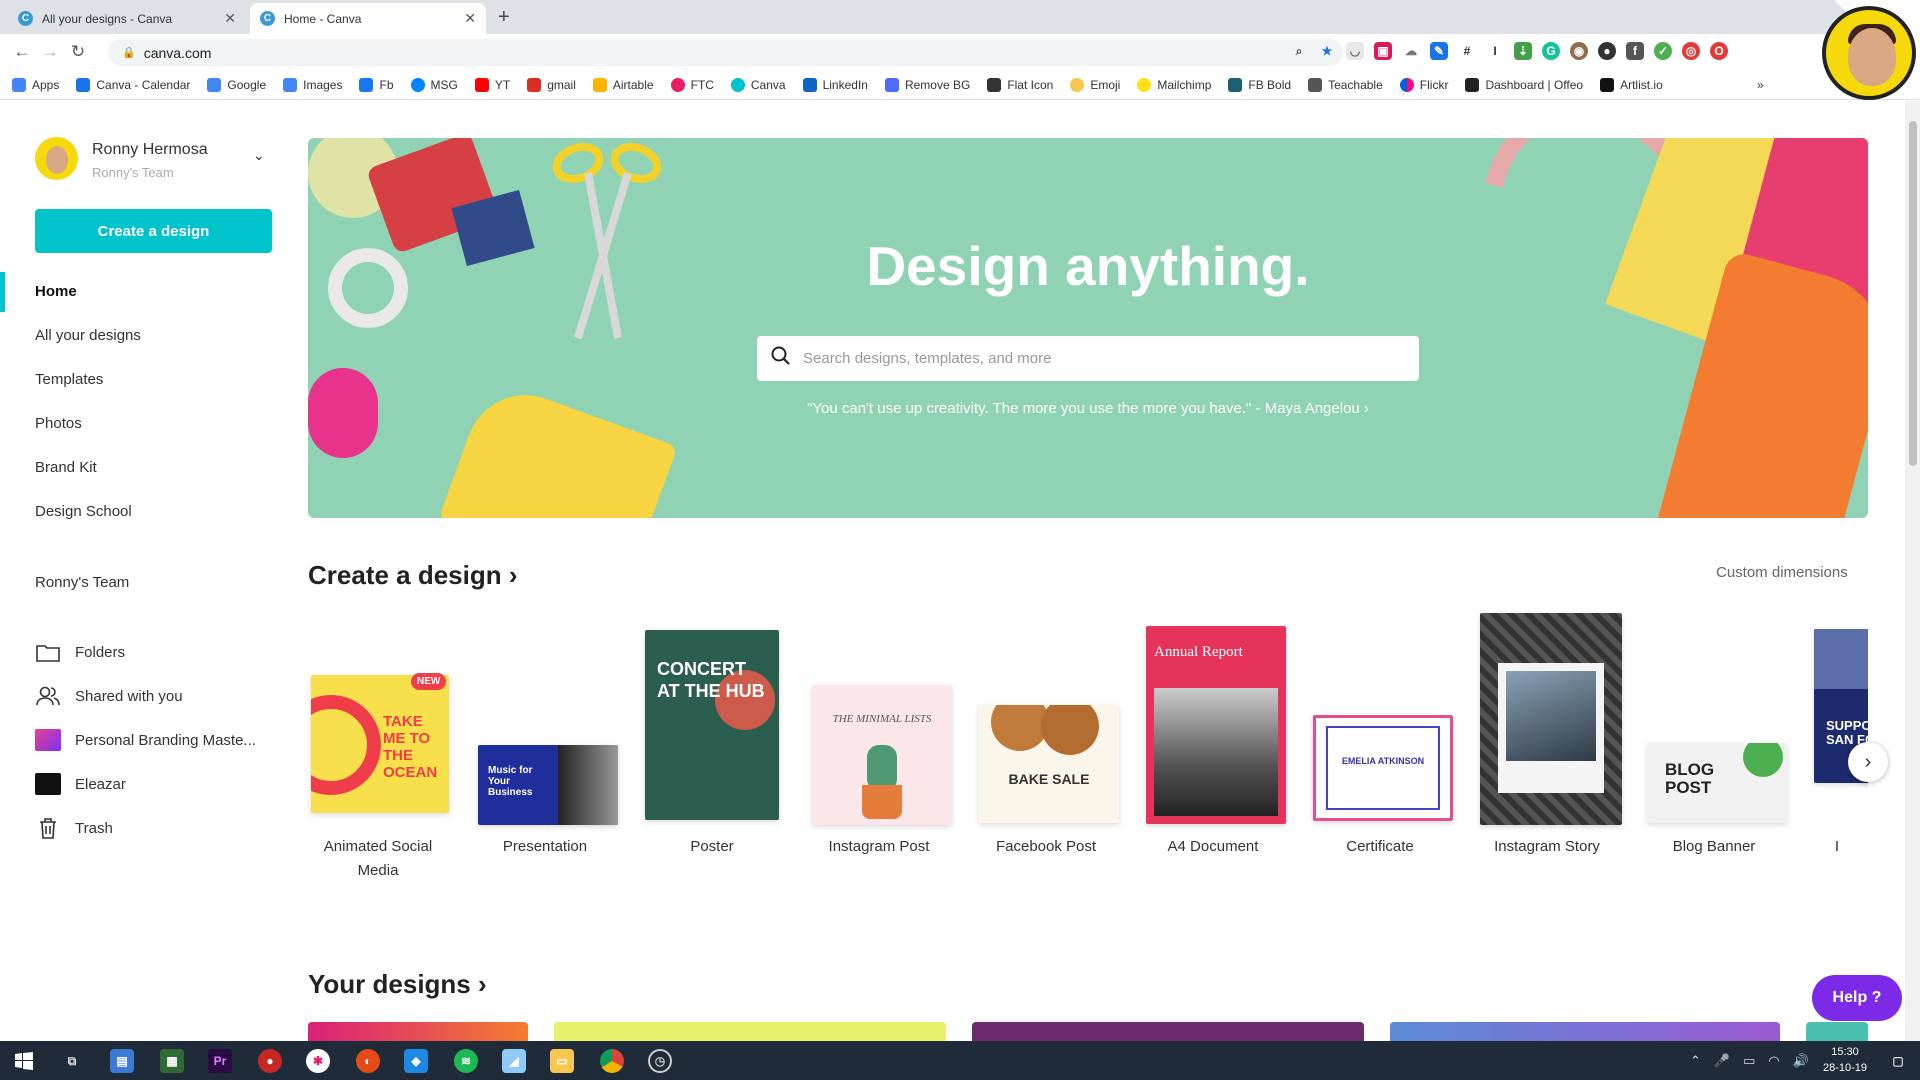 This screenshot has width=1920, height=1080. What do you see at coordinates (612, 1061) in the screenshot?
I see `chrome-icon` at bounding box center [612, 1061].